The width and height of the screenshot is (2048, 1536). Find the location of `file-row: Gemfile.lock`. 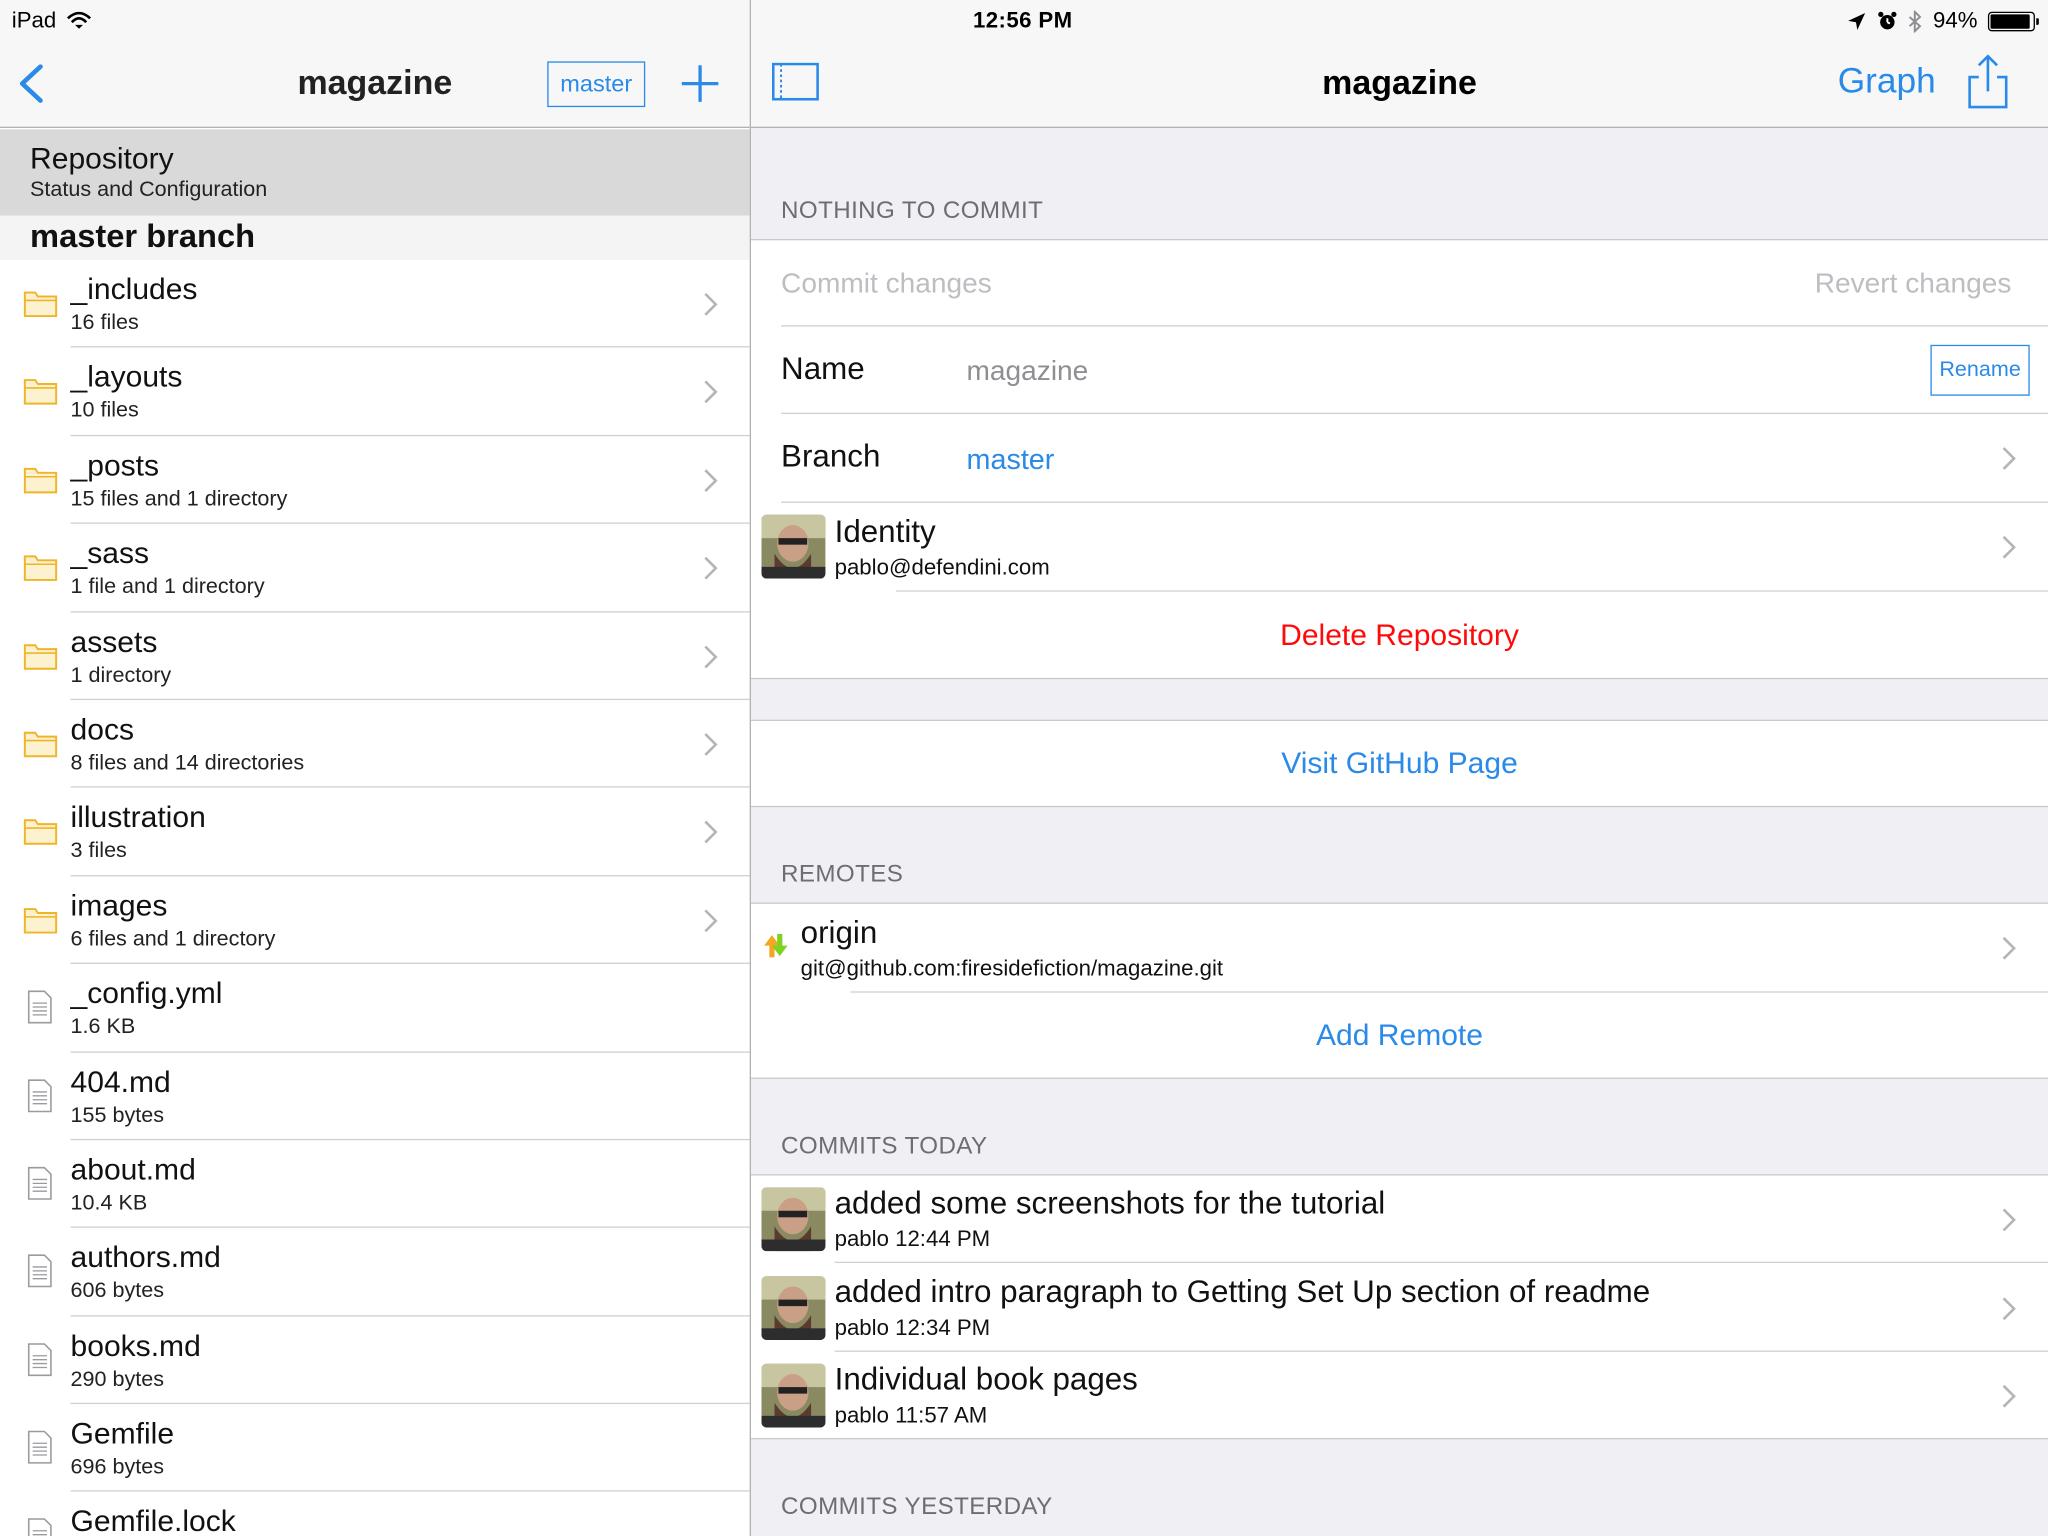

file-row: Gemfile.lock is located at coordinates (375, 1514).